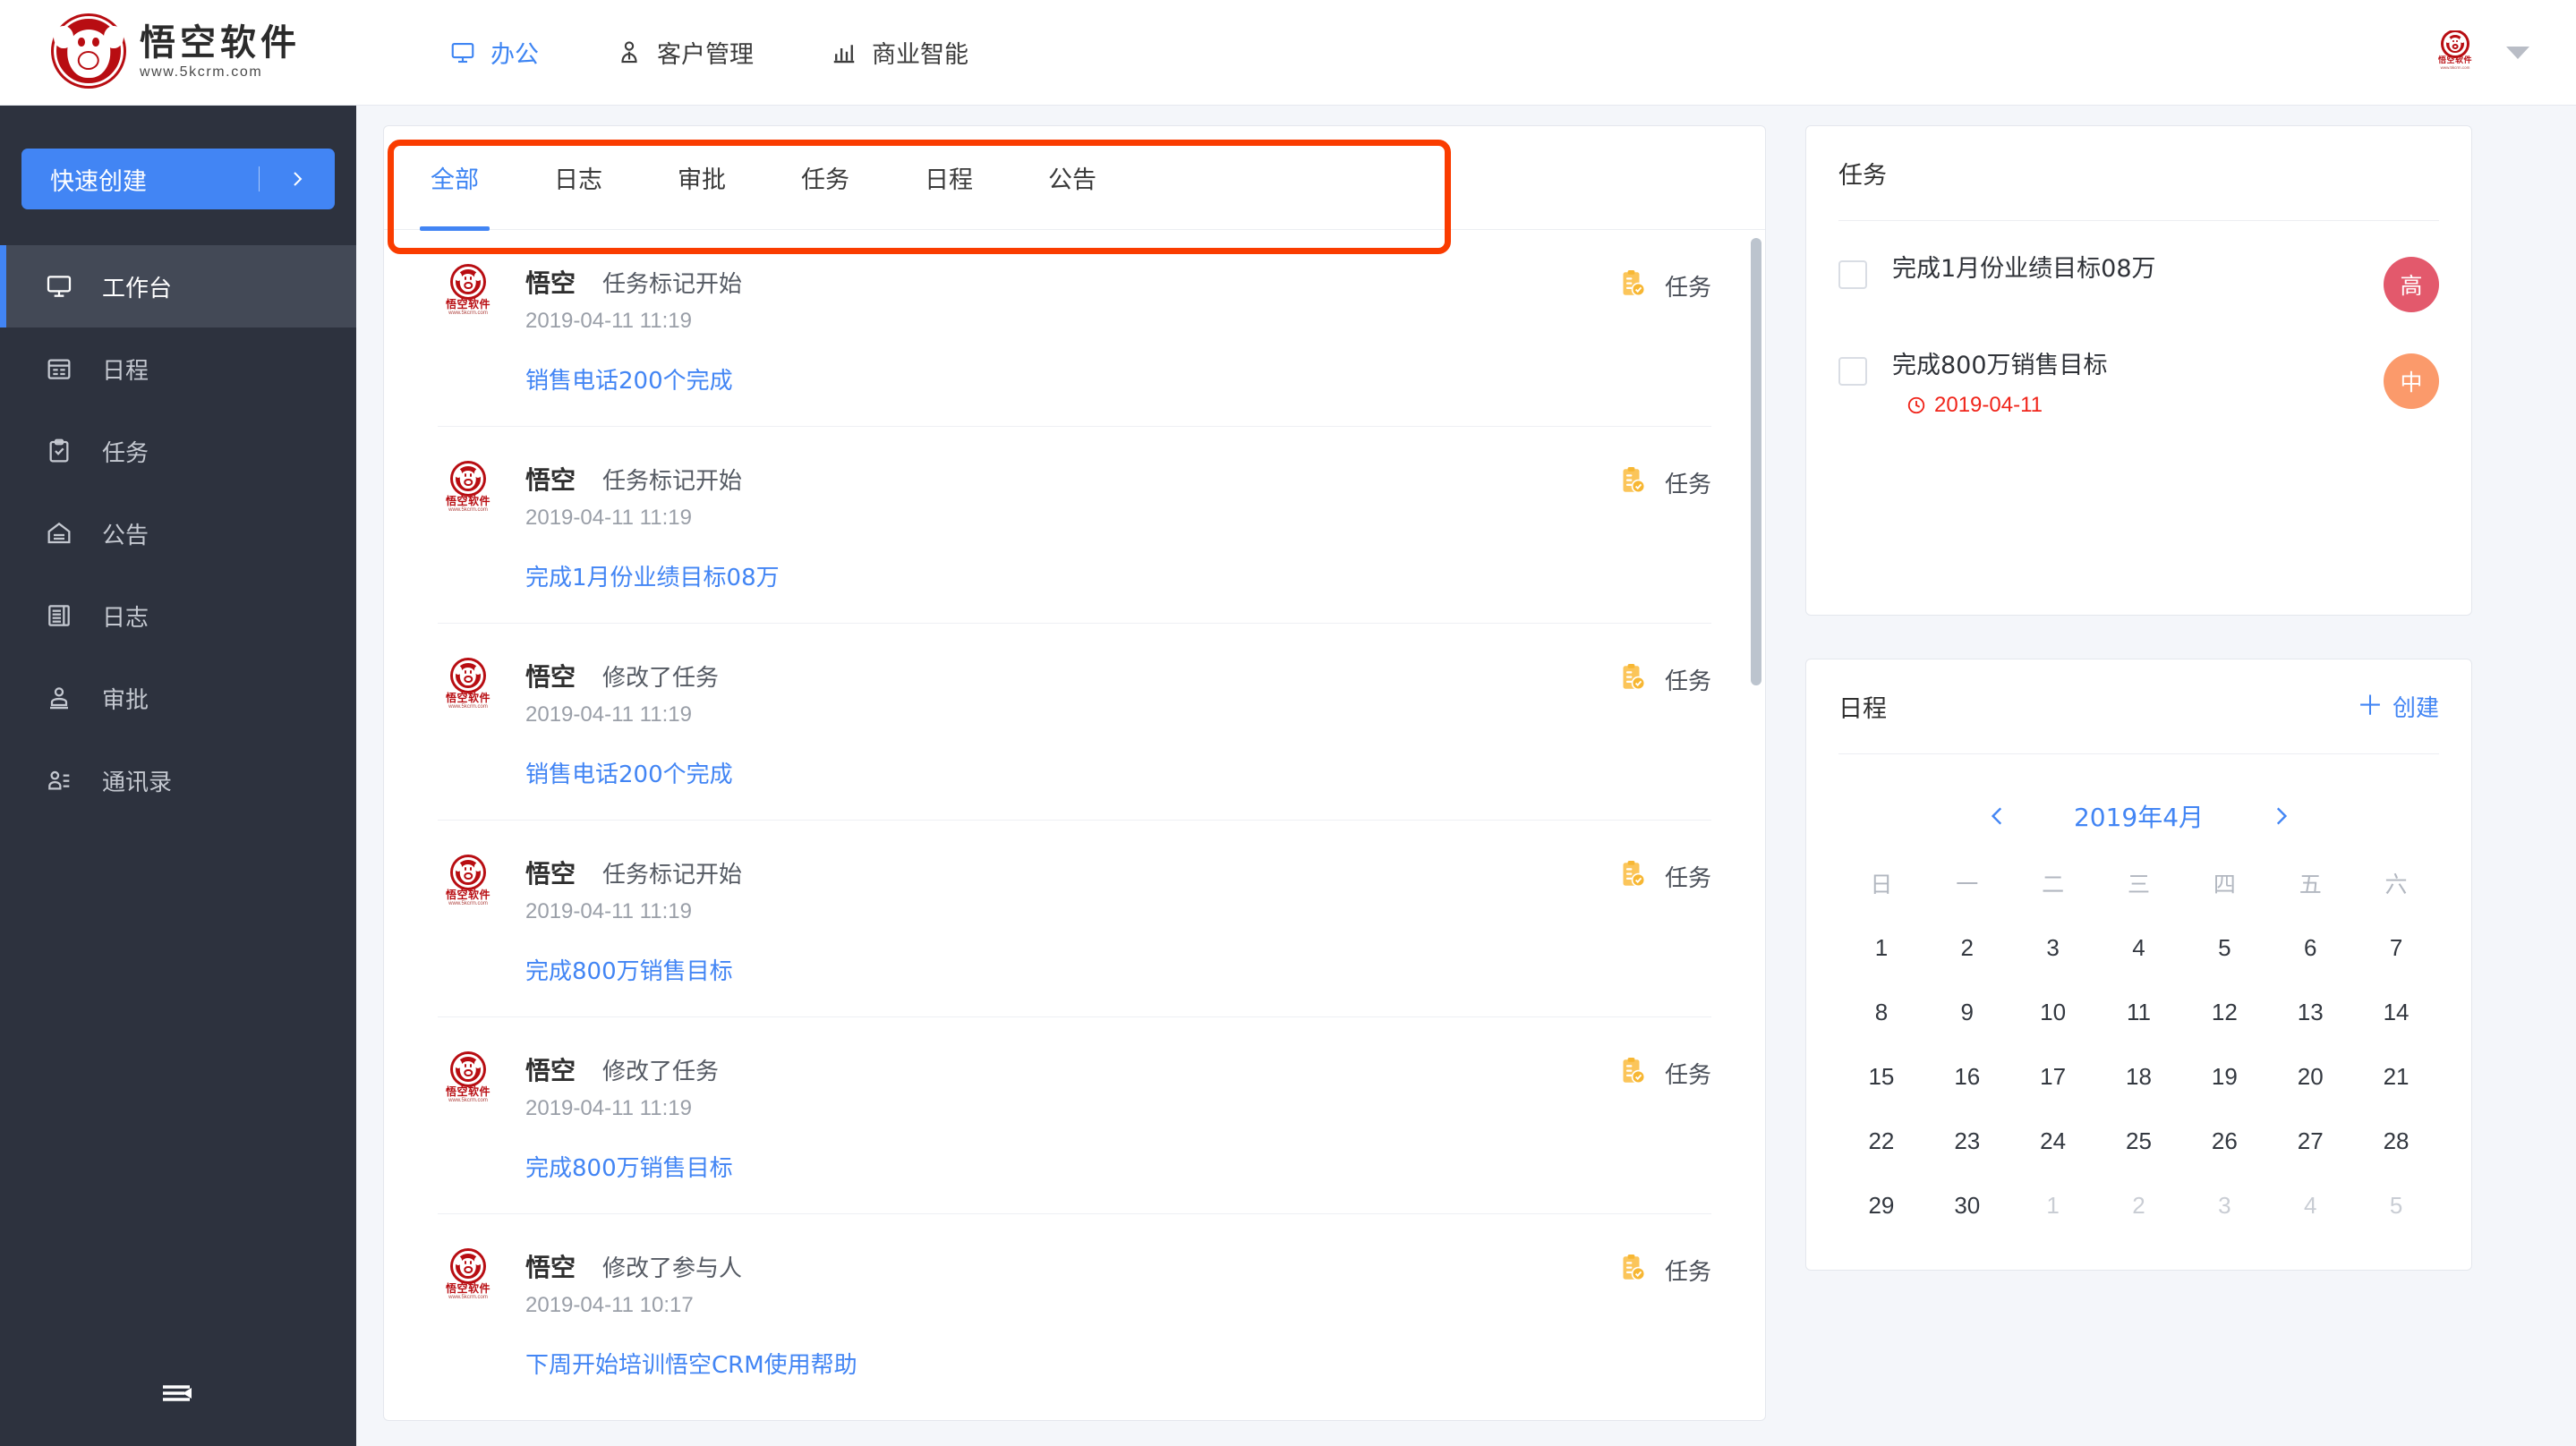 The image size is (2576, 1446). What do you see at coordinates (2398, 706) in the screenshot?
I see `create-schedule-button: ＋ 创建` at bounding box center [2398, 706].